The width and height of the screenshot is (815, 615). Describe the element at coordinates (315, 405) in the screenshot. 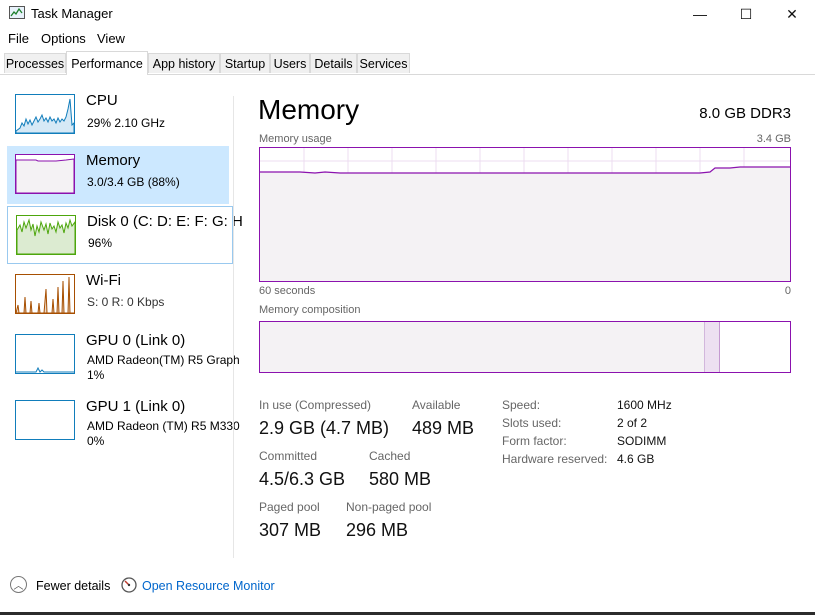

I see `in-use-label: In use (Compressed)` at that location.